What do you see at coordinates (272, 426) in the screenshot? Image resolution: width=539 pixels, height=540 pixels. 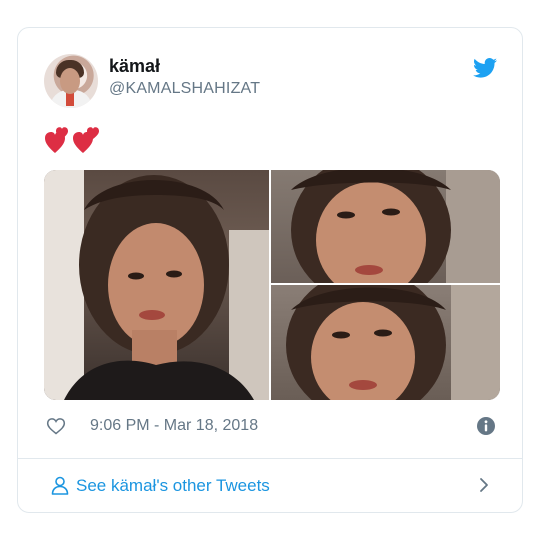 I see `tweet-meta-row: 9:06 PM - Mar 18, 2018` at bounding box center [272, 426].